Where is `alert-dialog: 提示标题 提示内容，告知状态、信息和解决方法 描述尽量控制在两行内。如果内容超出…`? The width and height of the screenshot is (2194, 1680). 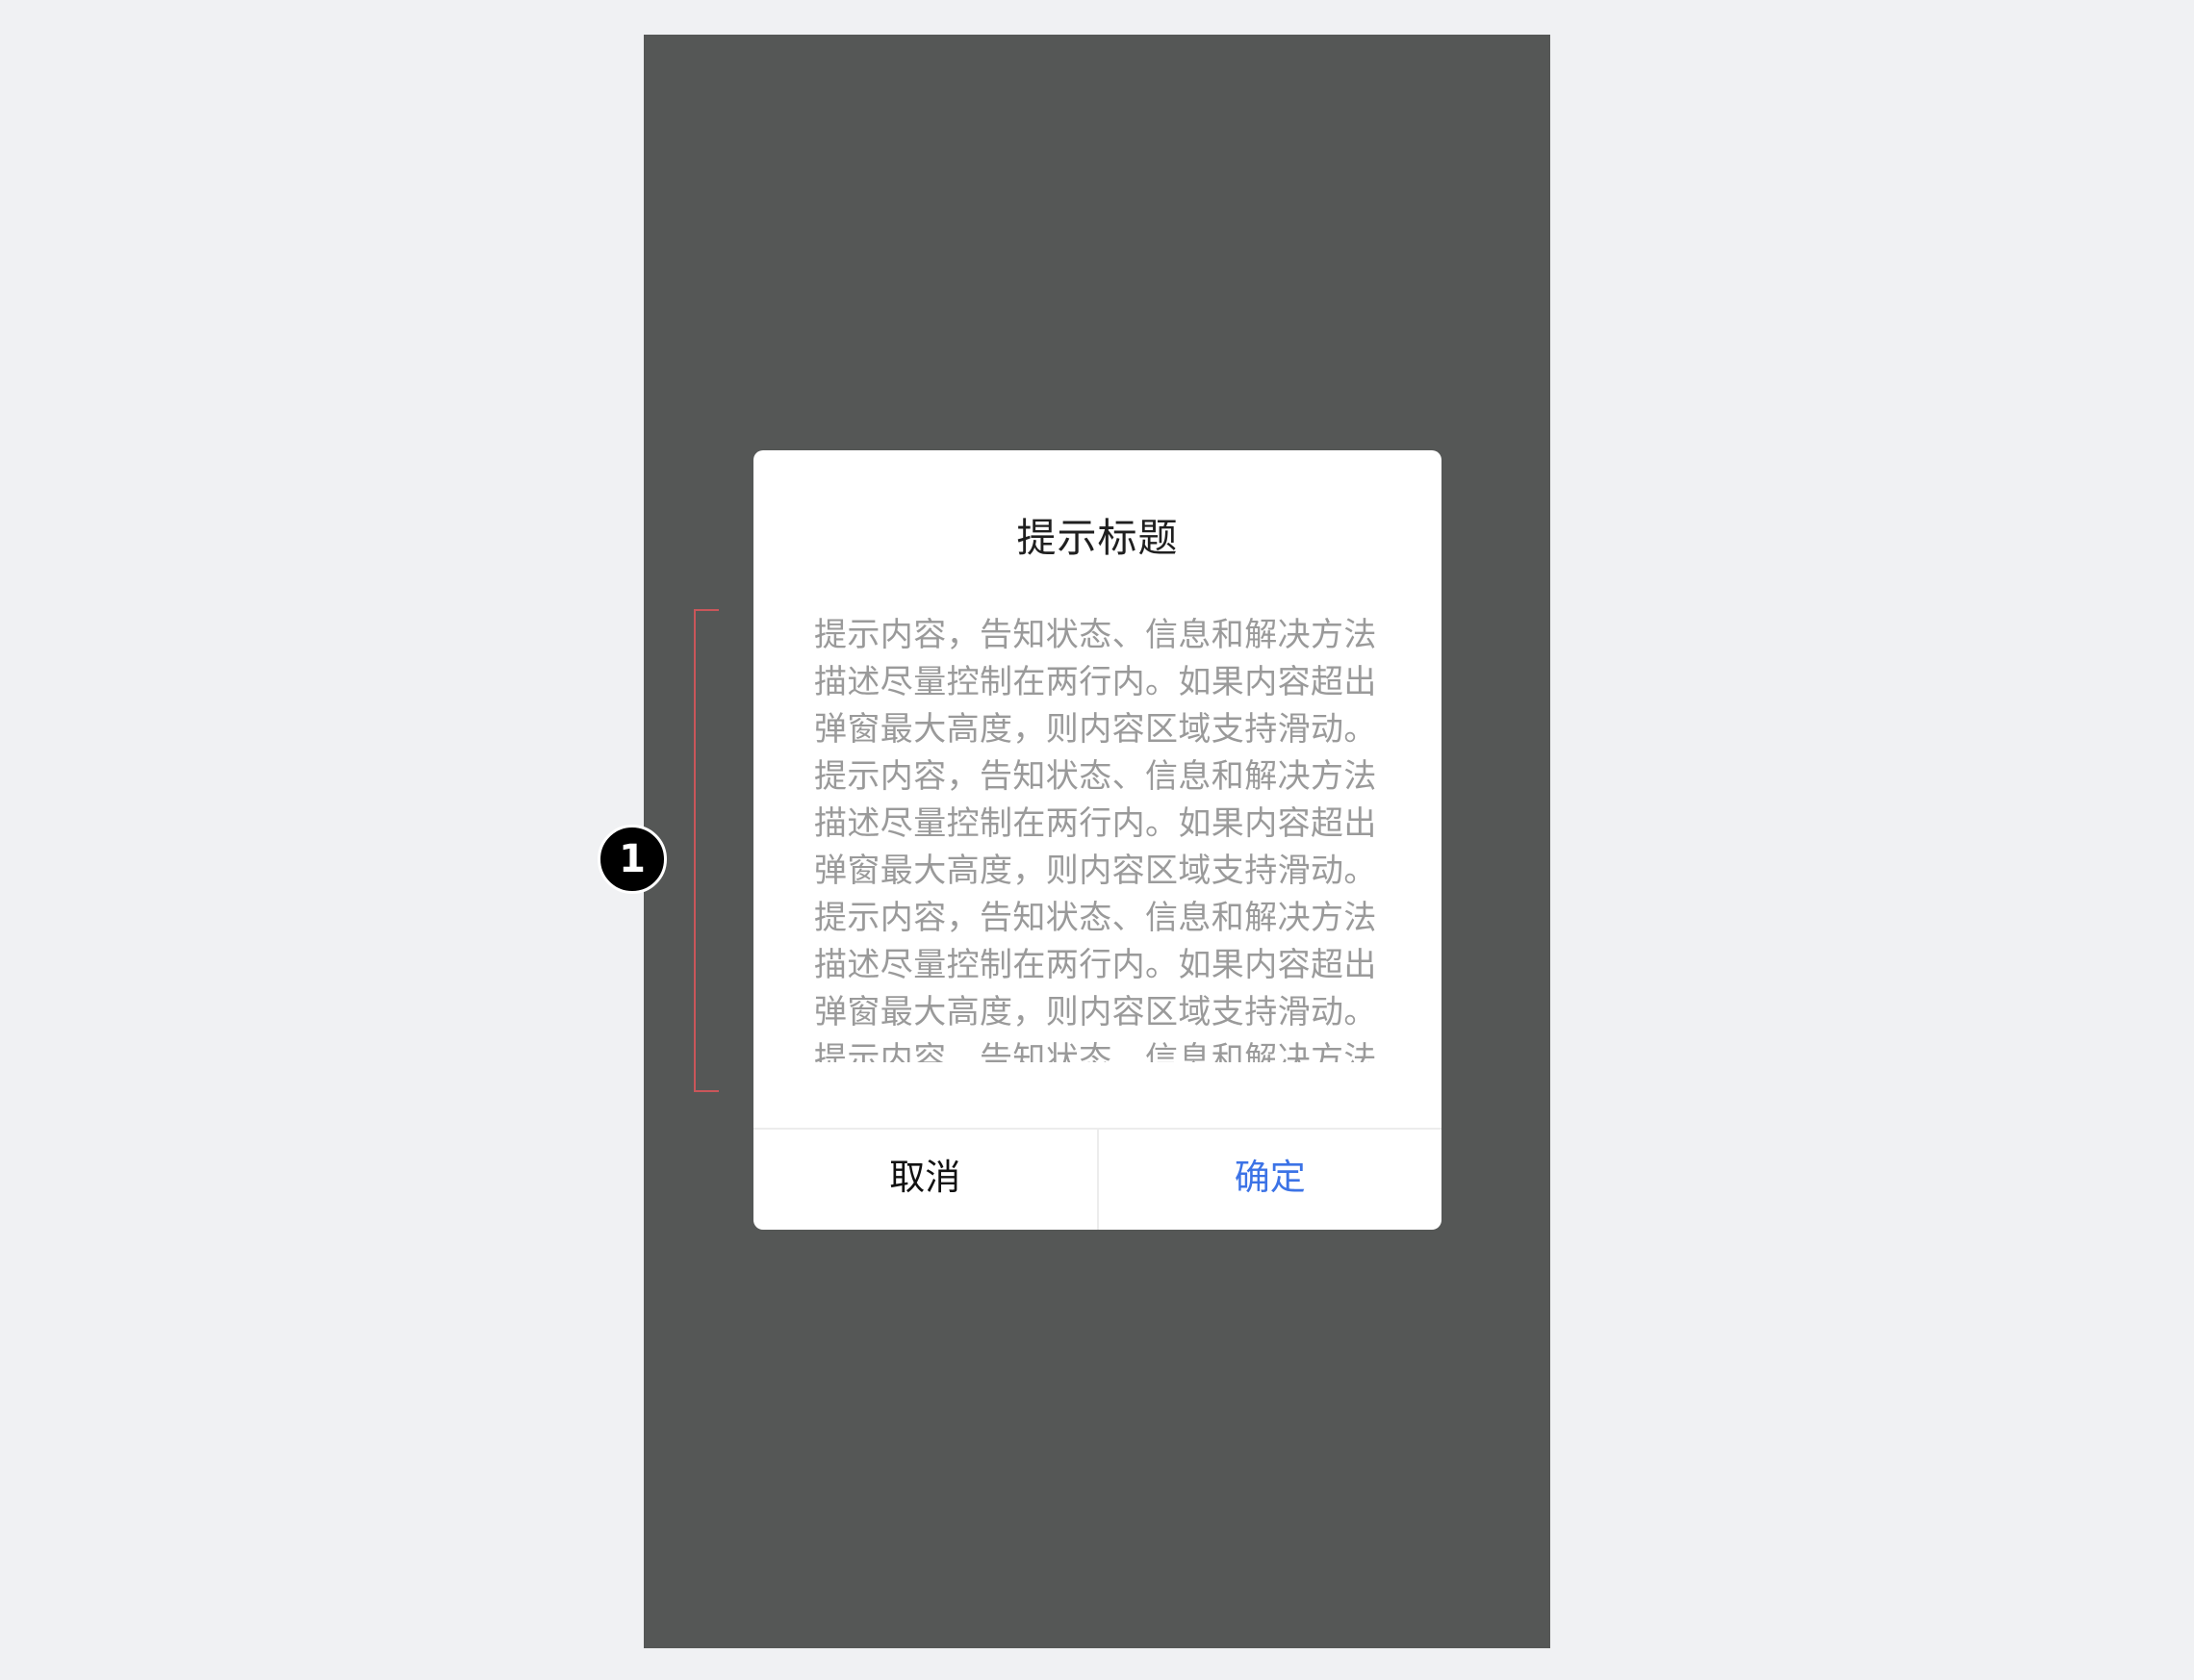 alert-dialog: 提示标题 提示内容，告知状态、信息和解决方法 描述尽量控制在两行内。如果内容超出… is located at coordinates (1097, 840).